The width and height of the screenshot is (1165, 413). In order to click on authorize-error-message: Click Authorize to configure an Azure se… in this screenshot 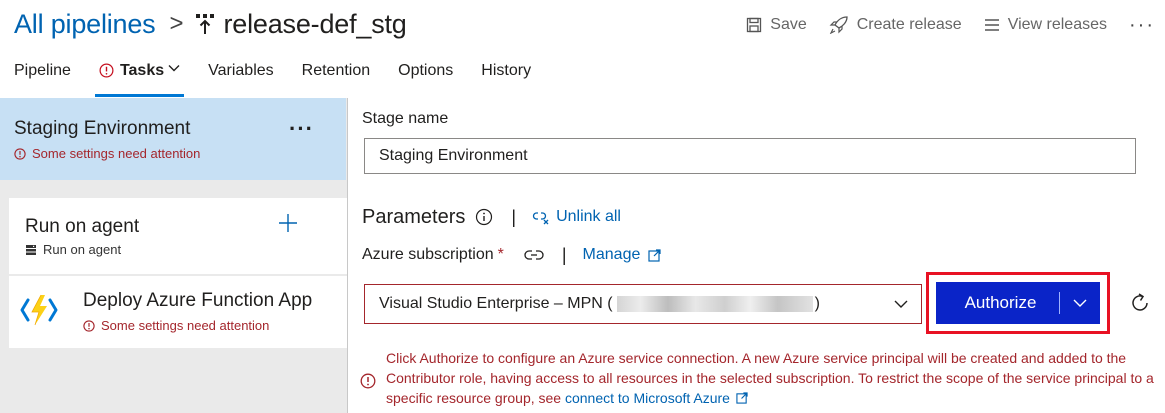, I will do `click(770, 379)`.